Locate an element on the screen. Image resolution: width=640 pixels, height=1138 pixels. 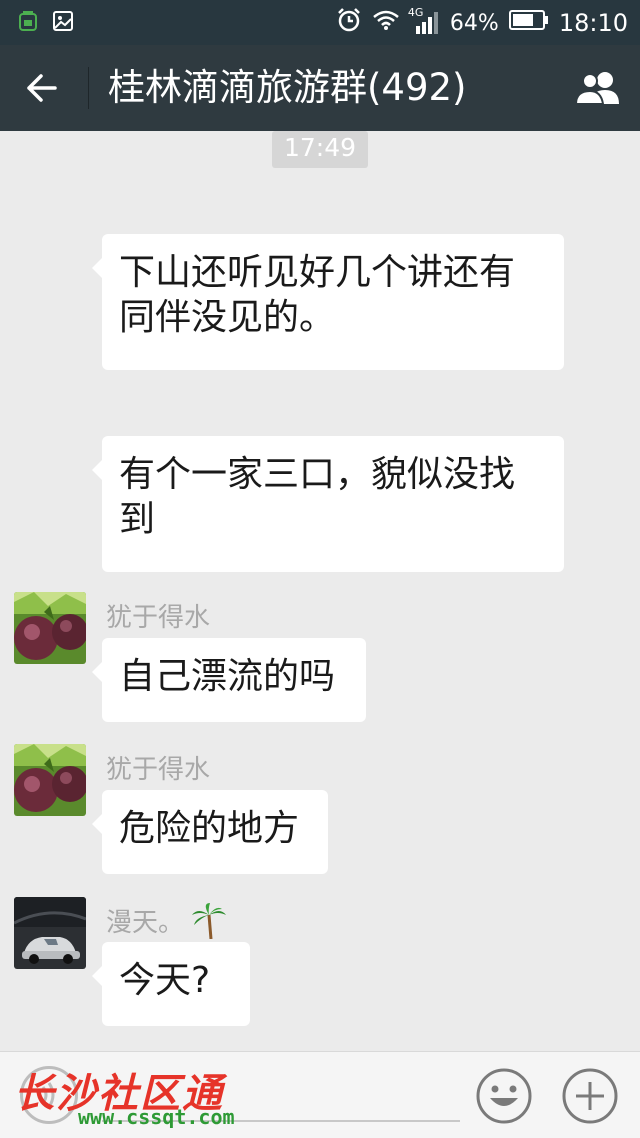
message-text-line: 有个一家三口，貌似没找 is located at coordinates (317, 474).